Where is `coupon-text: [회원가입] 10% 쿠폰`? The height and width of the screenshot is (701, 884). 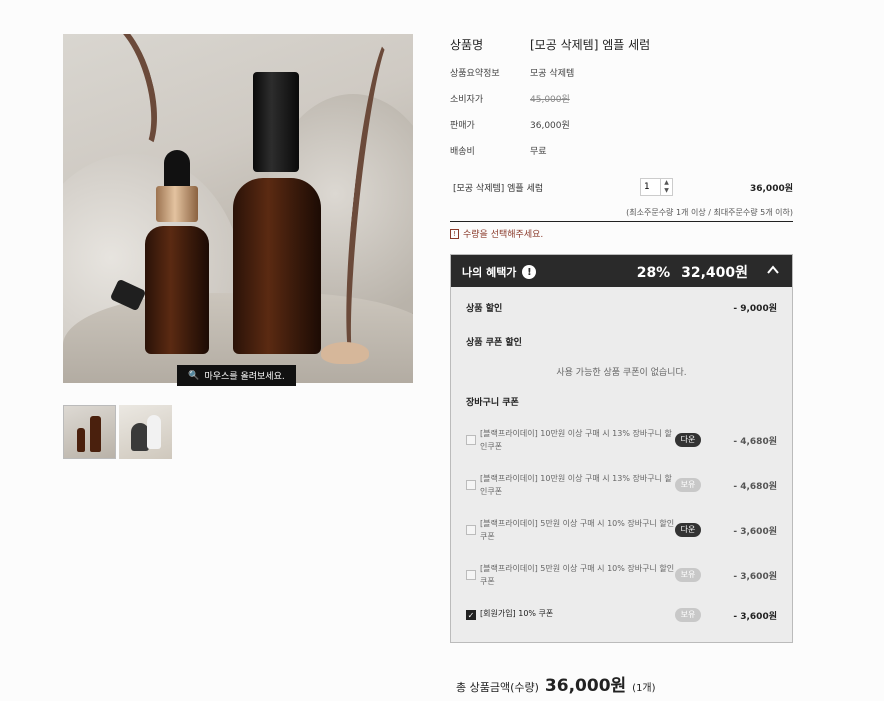
coupon-text: [회원가입] 10% 쿠폰 is located at coordinates (517, 613).